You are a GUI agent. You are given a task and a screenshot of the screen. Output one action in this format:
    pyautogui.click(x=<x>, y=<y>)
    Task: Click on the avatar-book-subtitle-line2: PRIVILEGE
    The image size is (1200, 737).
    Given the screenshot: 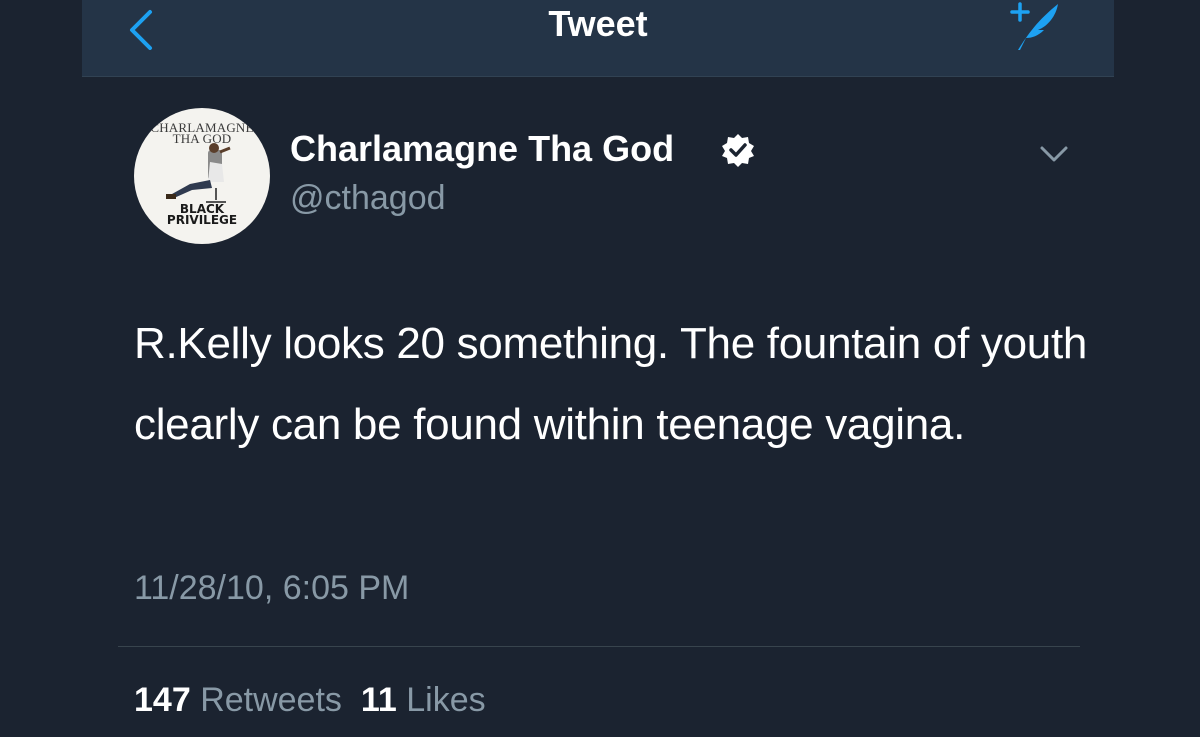 What is the action you would take?
    pyautogui.click(x=202, y=220)
    